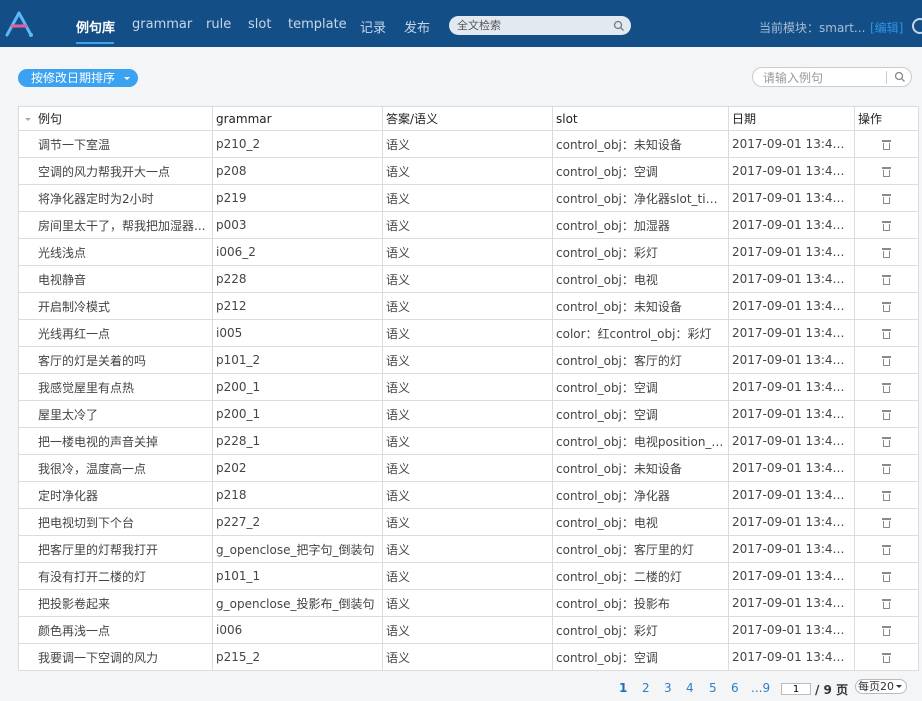 Image resolution: width=922 pixels, height=701 pixels. I want to click on page-link-6: 6, so click(735, 688).